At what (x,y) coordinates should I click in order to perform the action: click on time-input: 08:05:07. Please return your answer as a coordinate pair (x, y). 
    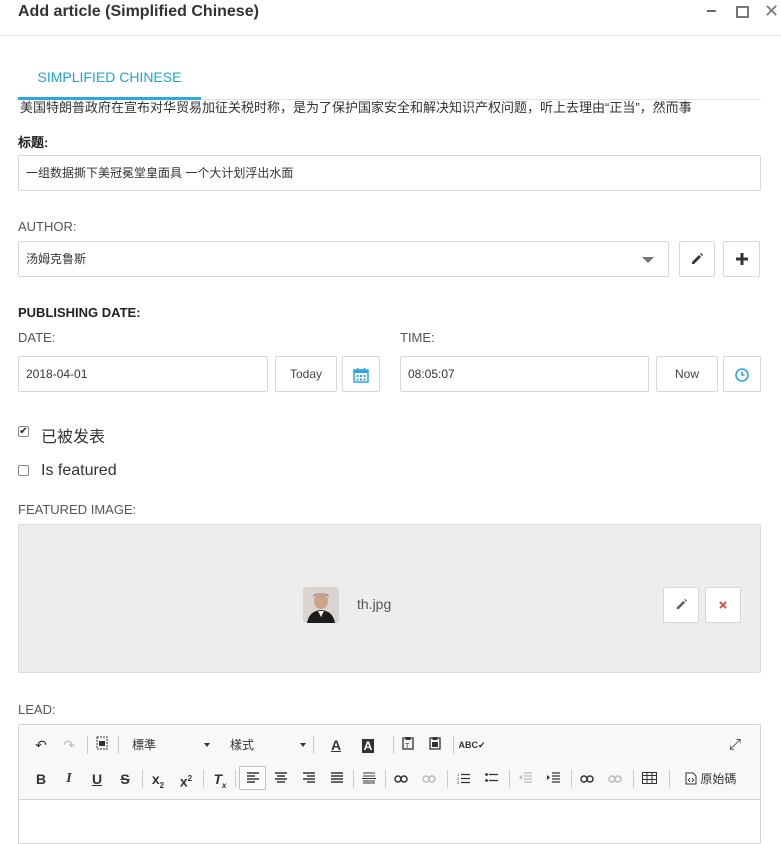
    Looking at the image, I should click on (524, 374).